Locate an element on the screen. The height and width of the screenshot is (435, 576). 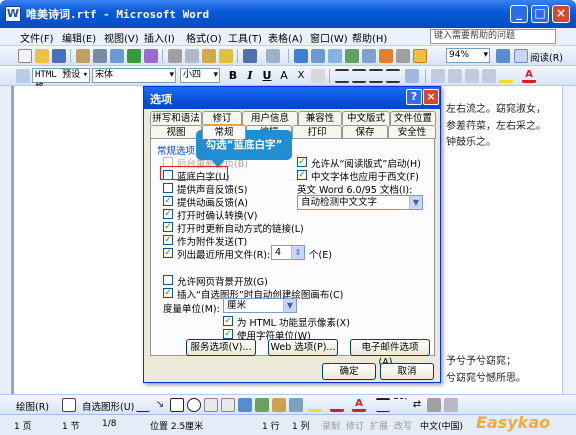
tab-track-changes: 修订 is located at coordinates (222, 118).